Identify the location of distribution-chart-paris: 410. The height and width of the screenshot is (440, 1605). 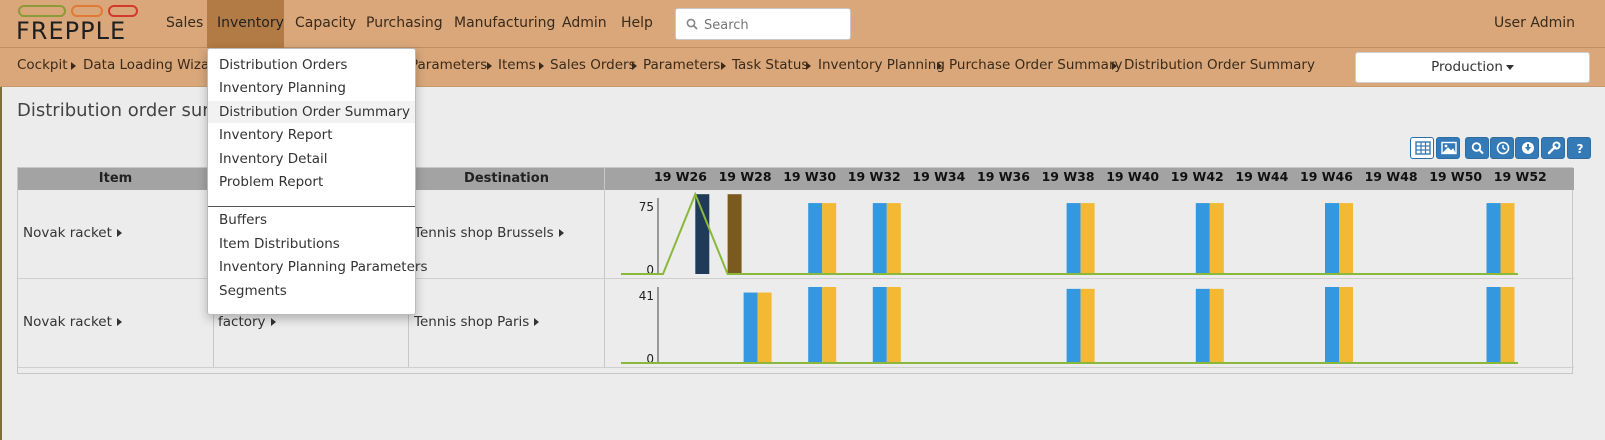
(1069, 326).